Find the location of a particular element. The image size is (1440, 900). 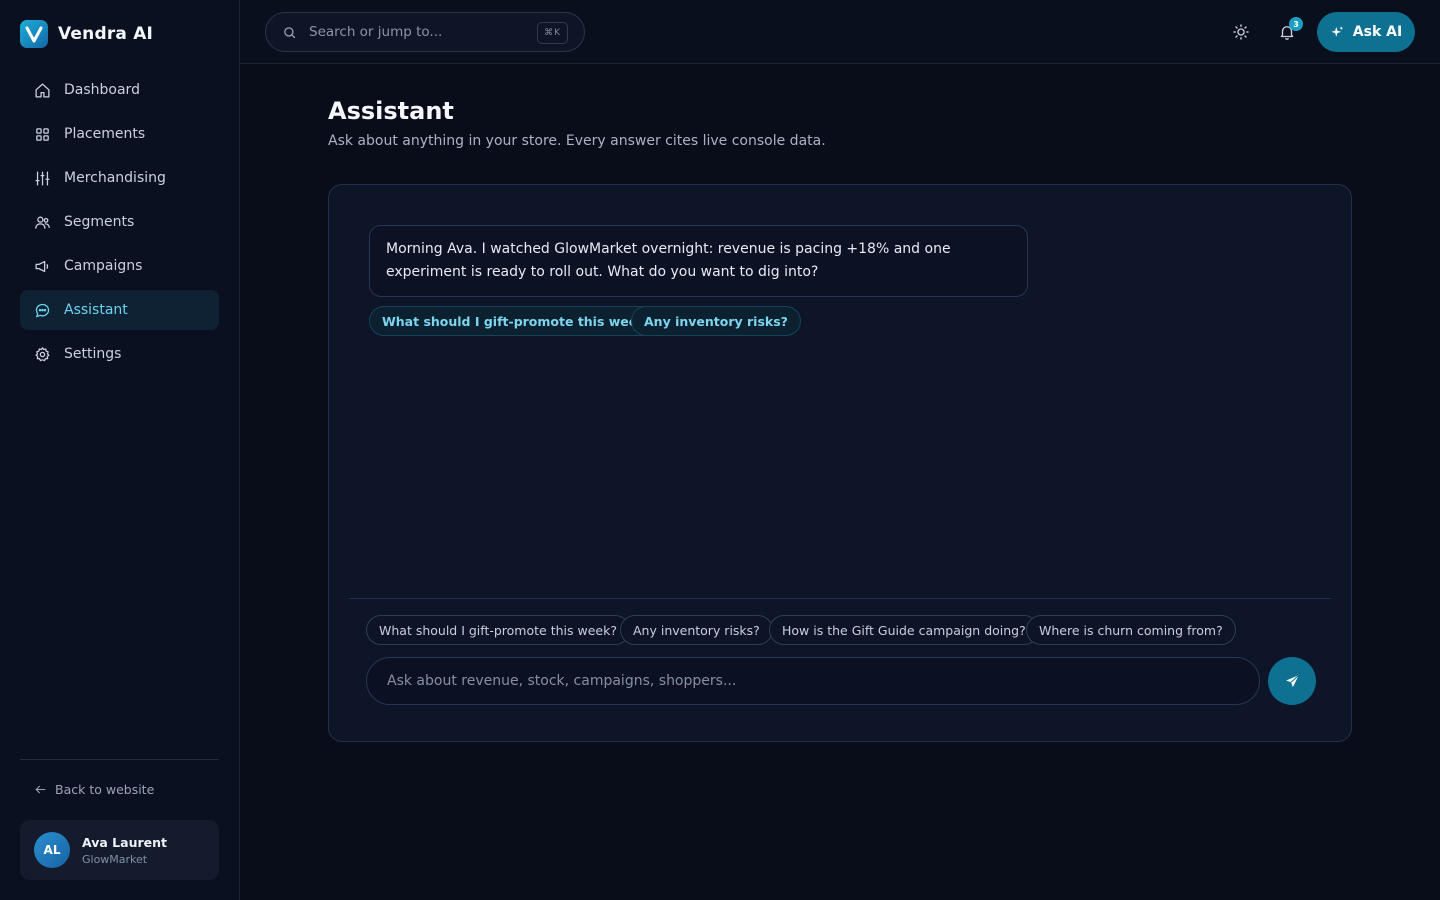

user-card: AL Ava Laurent GlowMarket is located at coordinates (119, 850).